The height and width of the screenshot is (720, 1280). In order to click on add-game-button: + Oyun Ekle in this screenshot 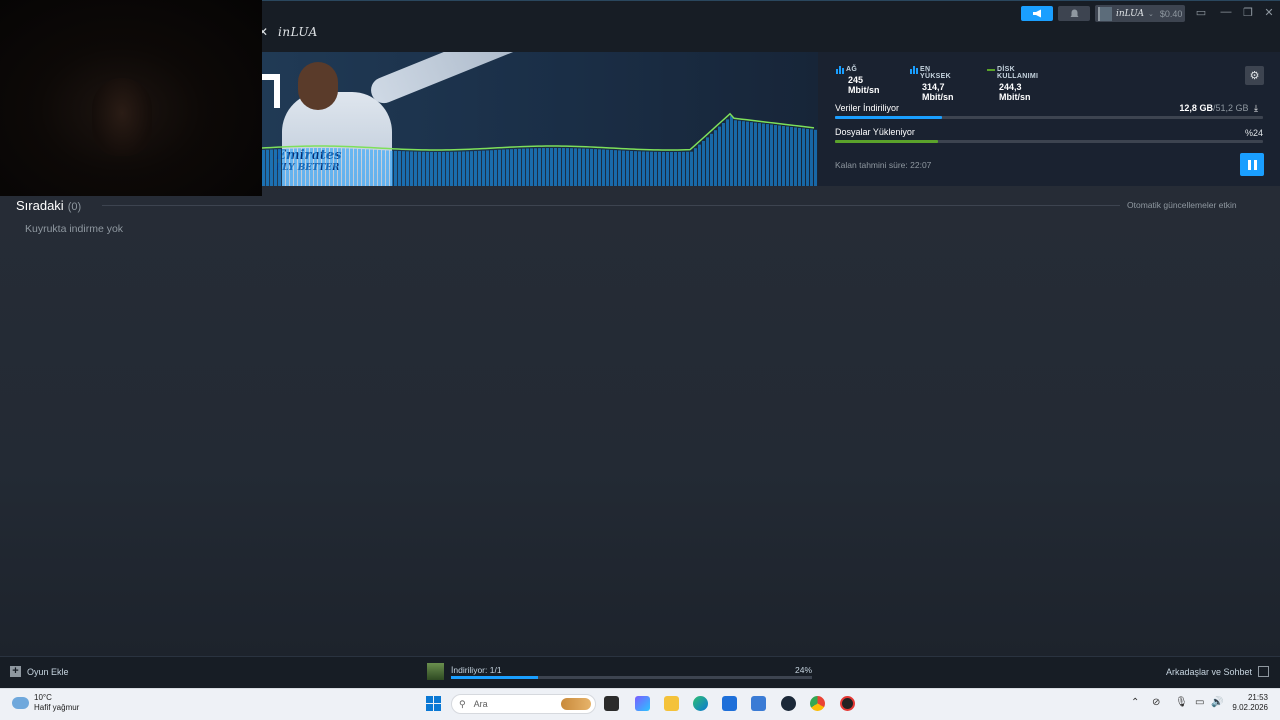, I will do `click(39, 671)`.